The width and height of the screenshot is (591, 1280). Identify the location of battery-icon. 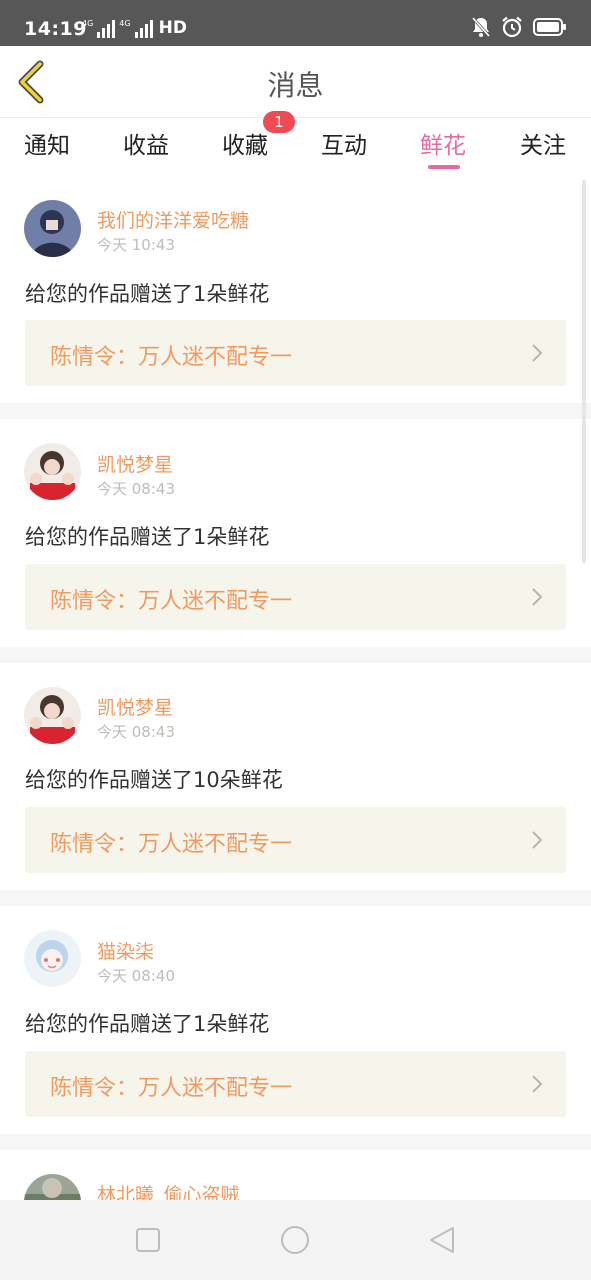
(549, 27).